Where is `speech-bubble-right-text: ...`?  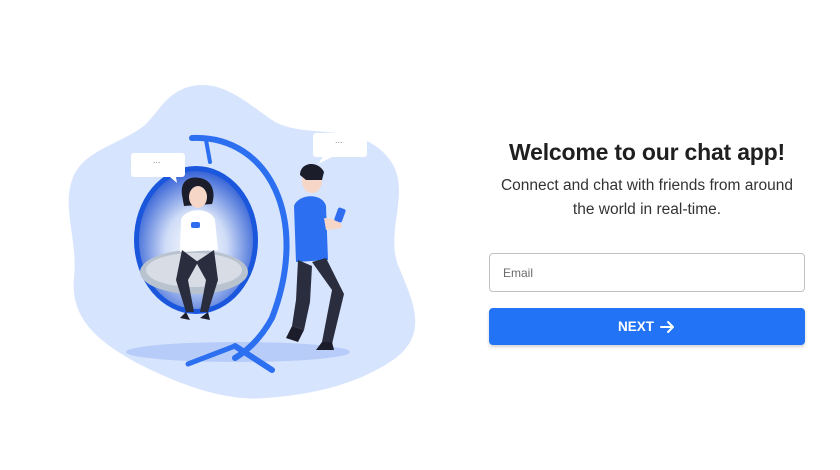
speech-bubble-right-text: ... is located at coordinates (339, 140).